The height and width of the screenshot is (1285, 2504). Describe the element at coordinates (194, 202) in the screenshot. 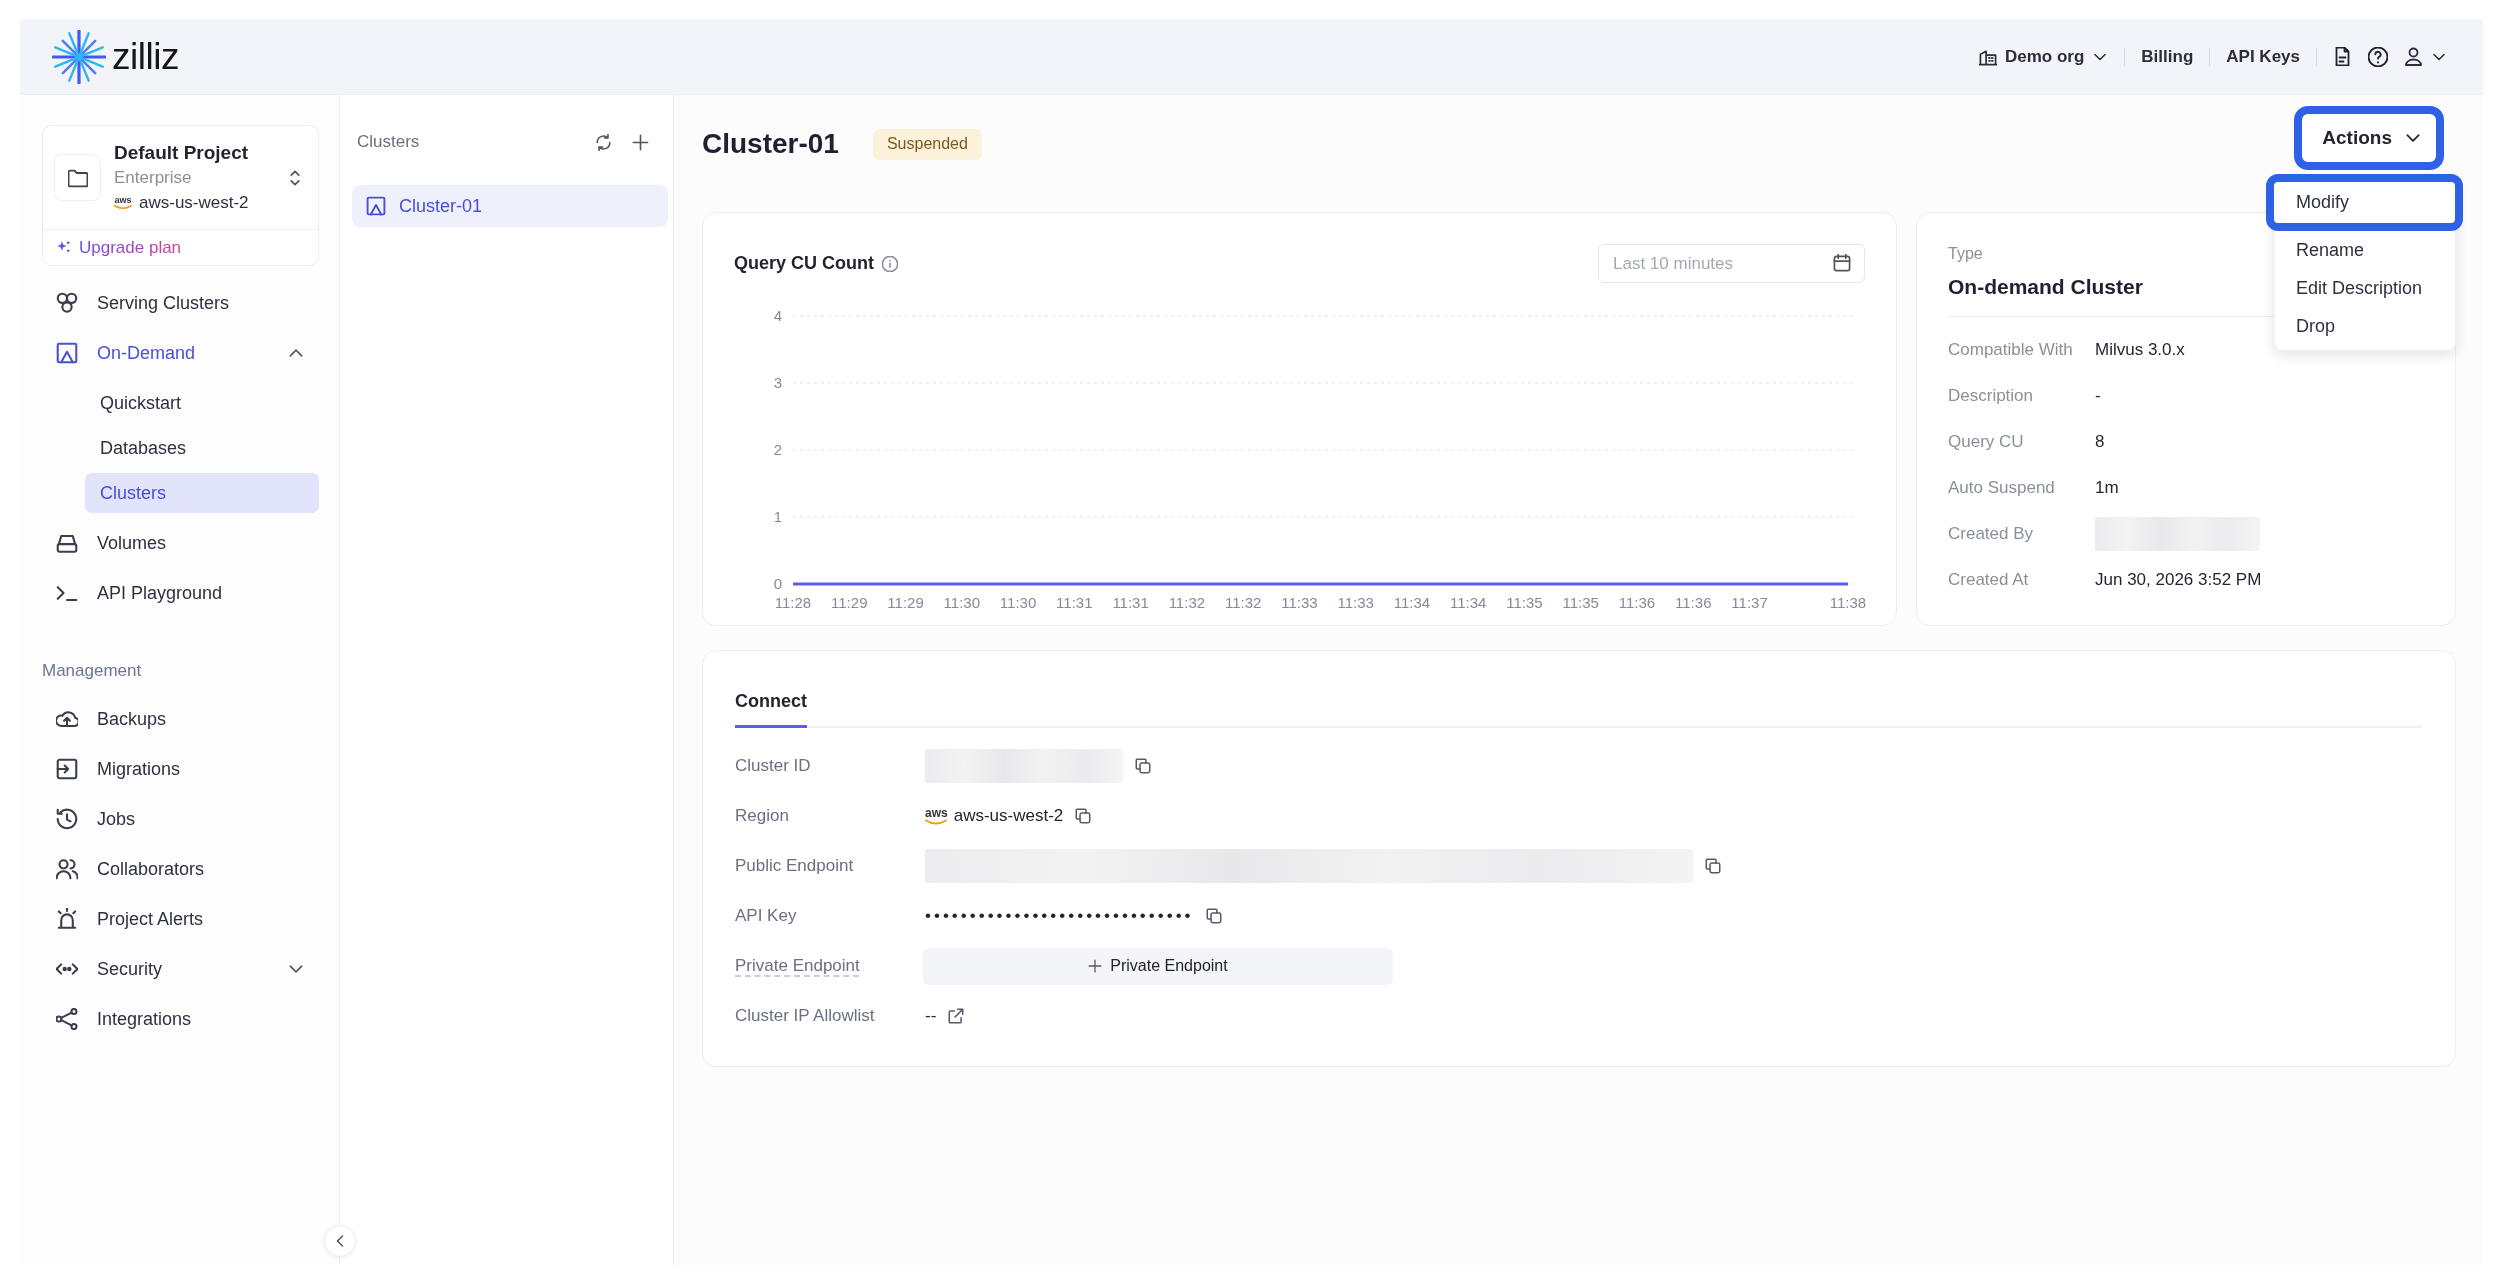

I see `project-region: aws-us-west-2` at that location.